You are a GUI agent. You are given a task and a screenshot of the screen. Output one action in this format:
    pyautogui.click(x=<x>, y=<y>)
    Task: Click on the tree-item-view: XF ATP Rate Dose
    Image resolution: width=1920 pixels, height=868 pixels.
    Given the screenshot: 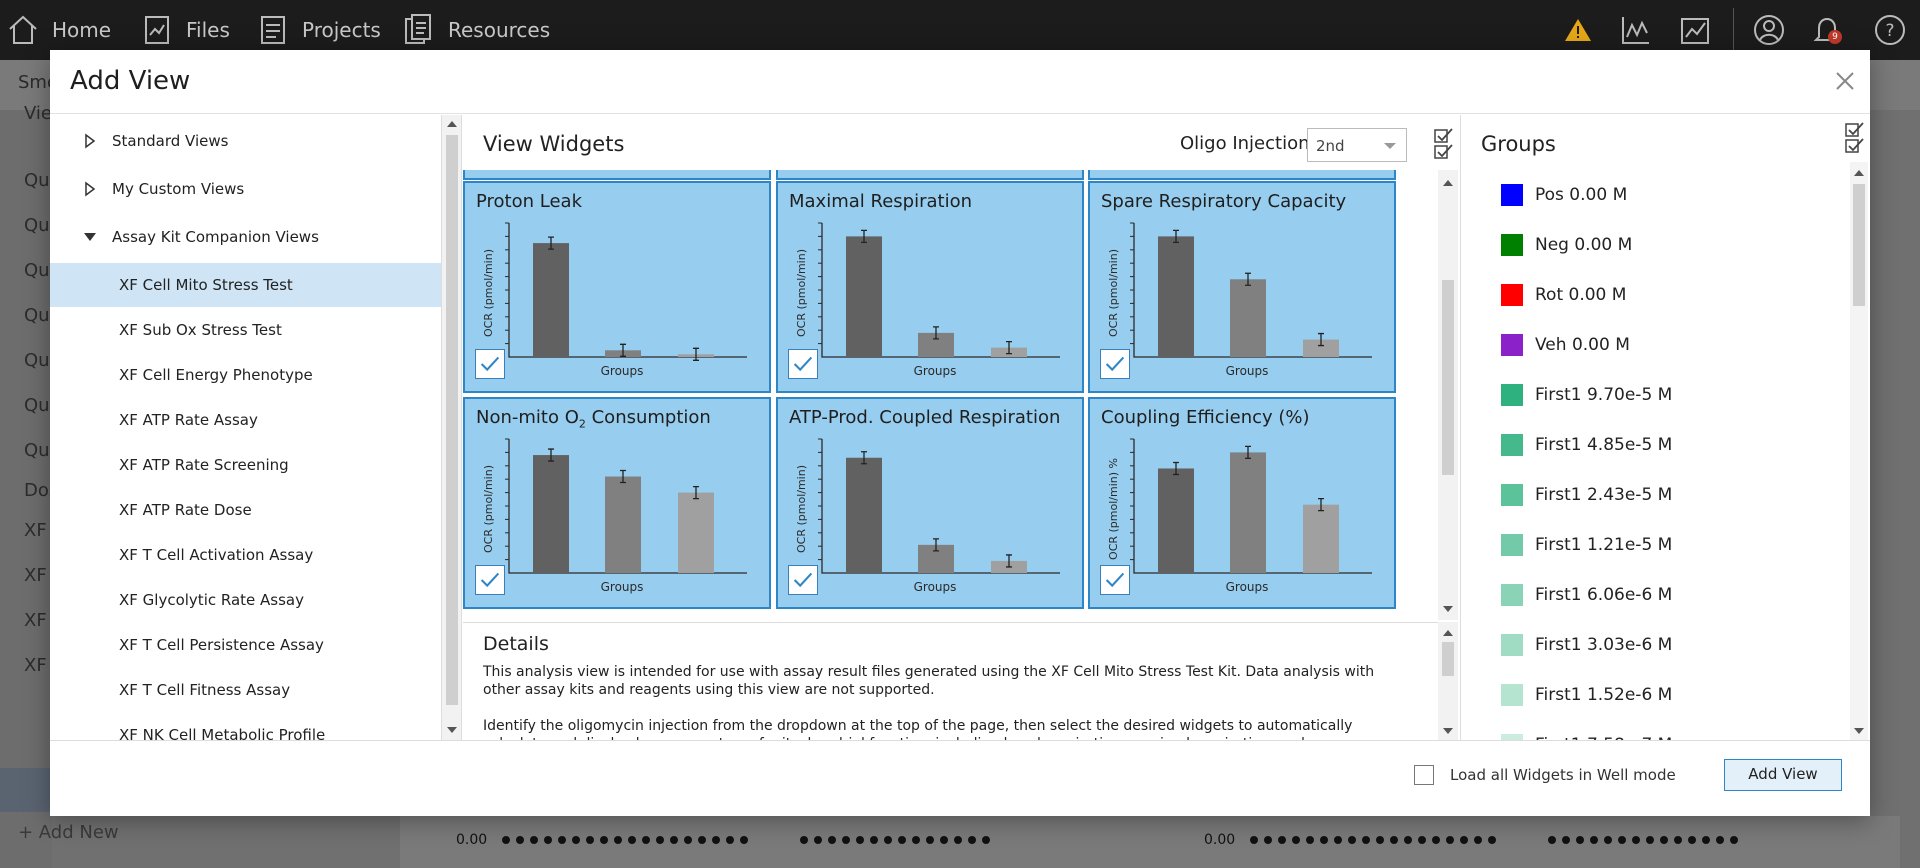 What is the action you would take?
    pyautogui.click(x=245, y=510)
    